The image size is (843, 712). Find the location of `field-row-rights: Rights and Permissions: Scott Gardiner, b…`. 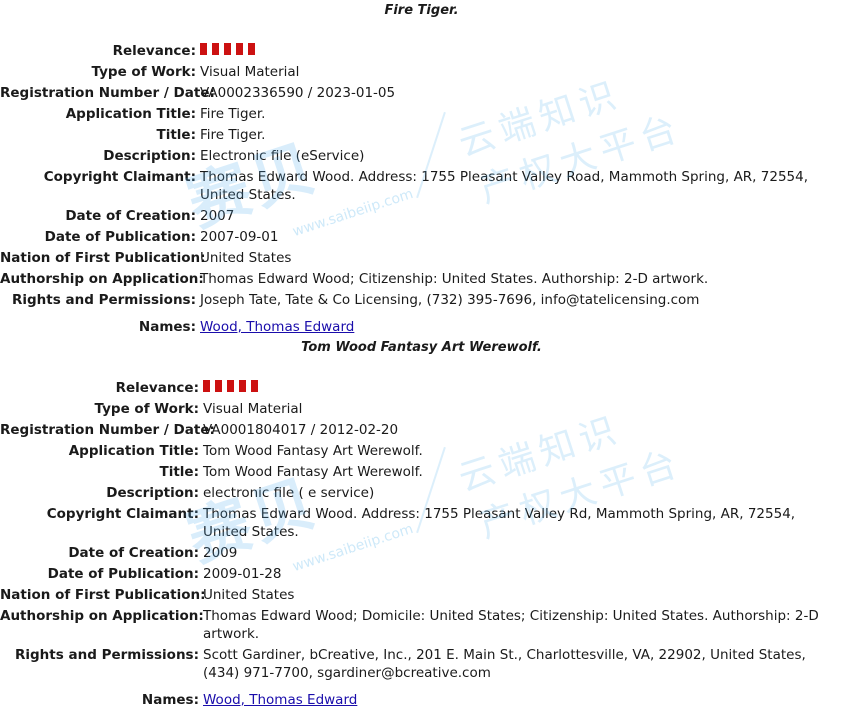

field-row-rights: Rights and Permissions: Scott Gardiner, b… is located at coordinates (421, 663).